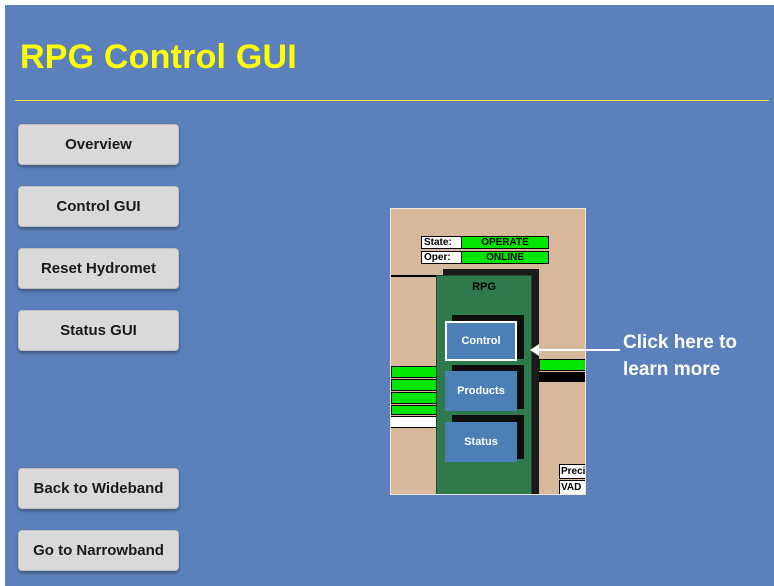  I want to click on connector-line-top, so click(415, 276).